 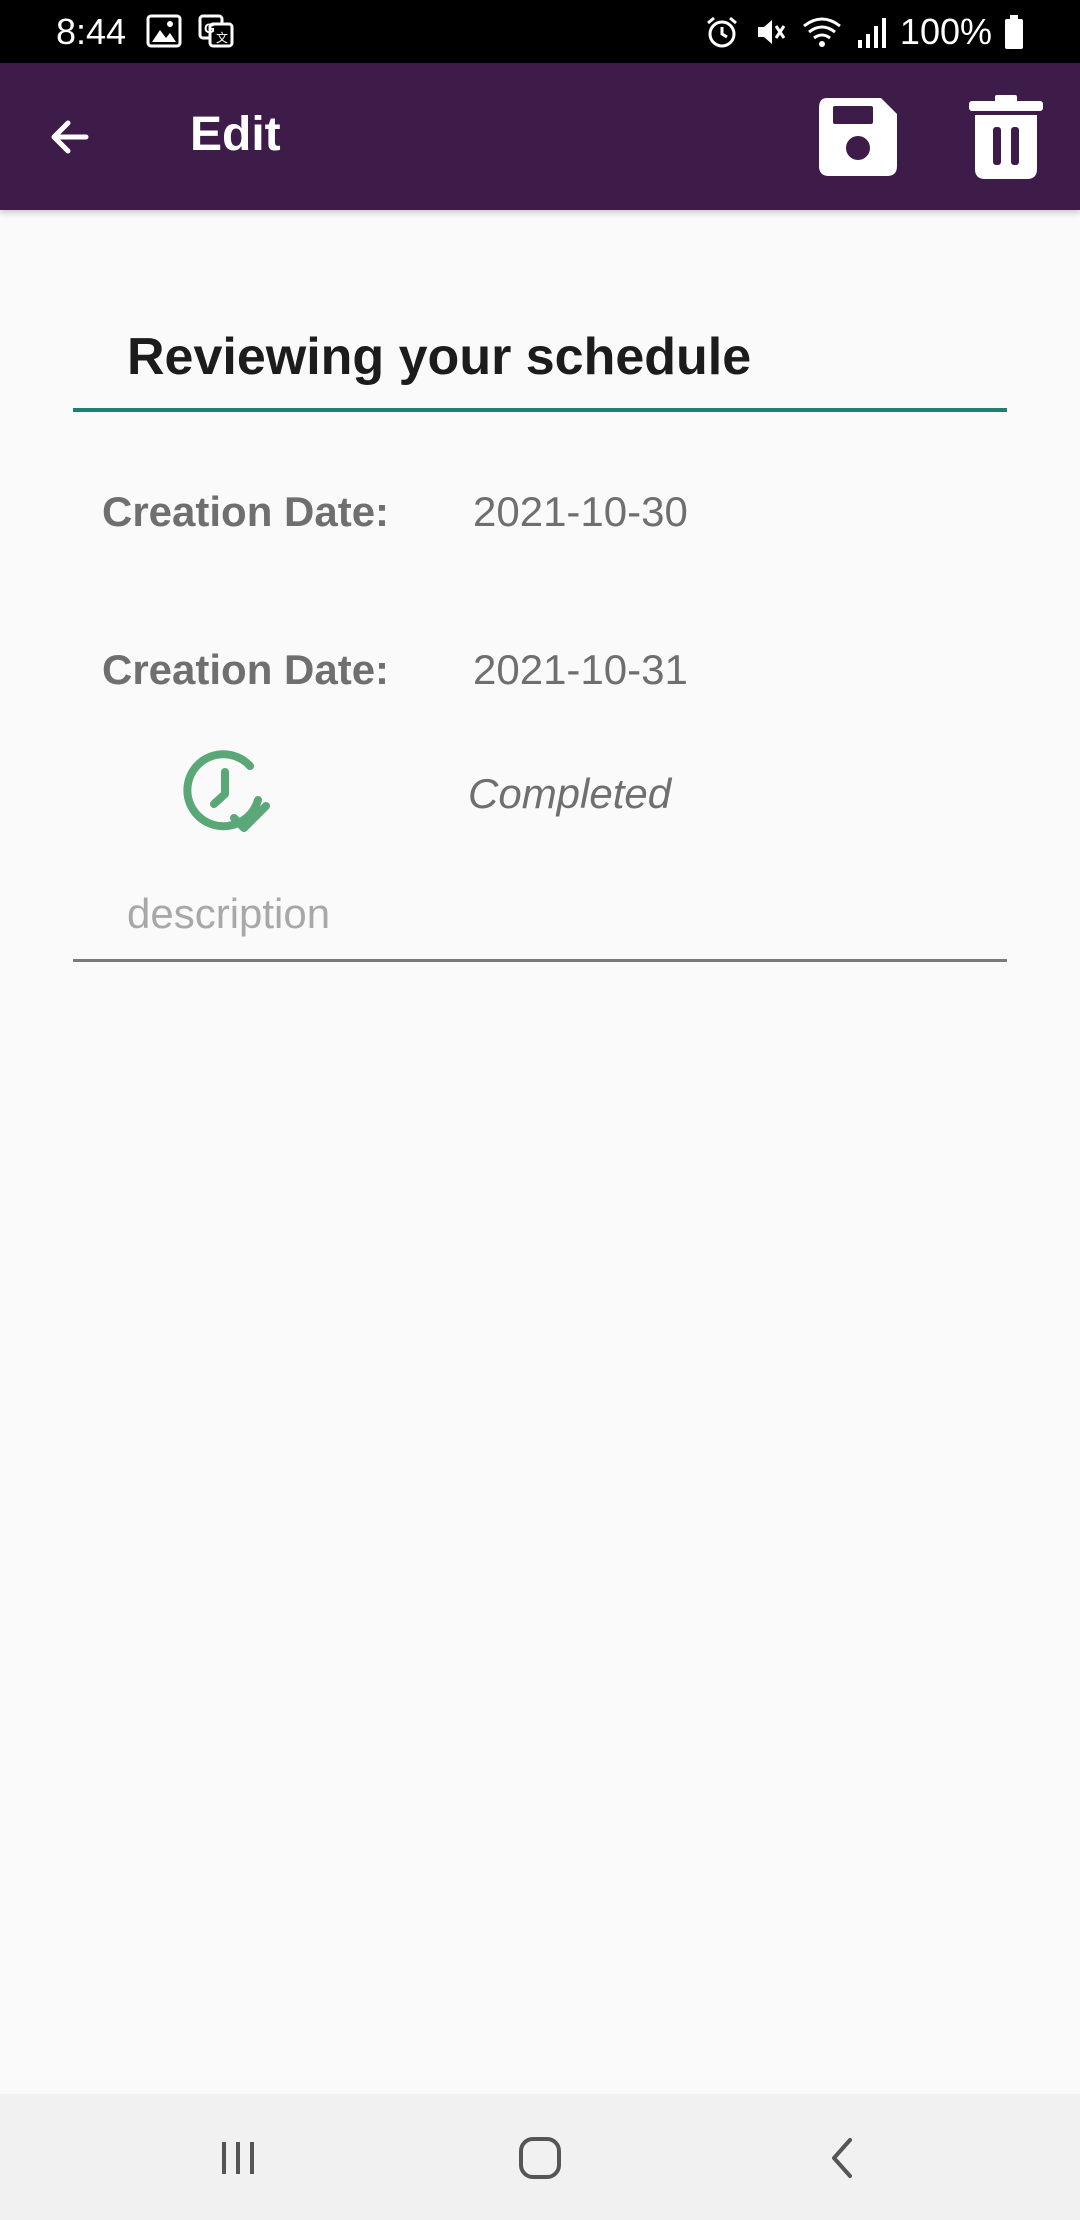 I want to click on app-bar: Edit, so click(x=540, y=136).